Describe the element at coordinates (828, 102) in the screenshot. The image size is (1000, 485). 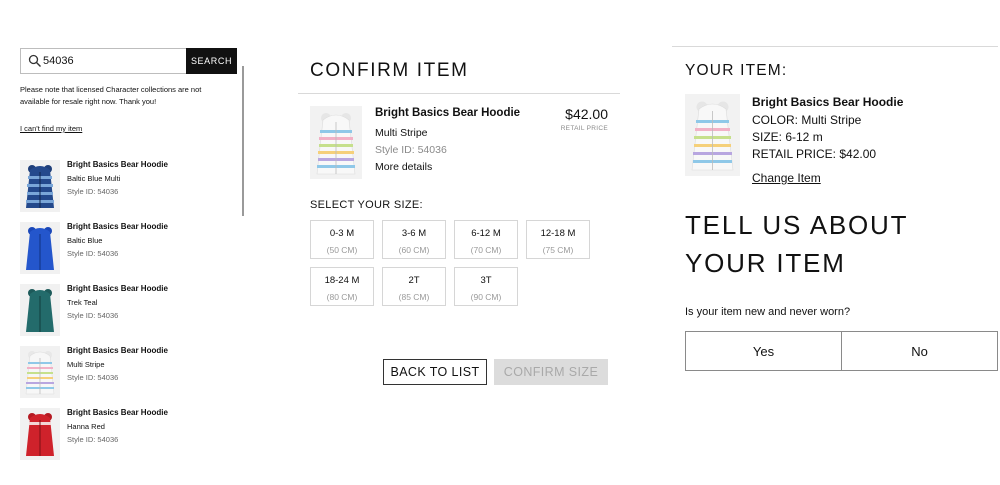
I see `selected-item-name: Bright Basics Bear Hoodie` at that location.